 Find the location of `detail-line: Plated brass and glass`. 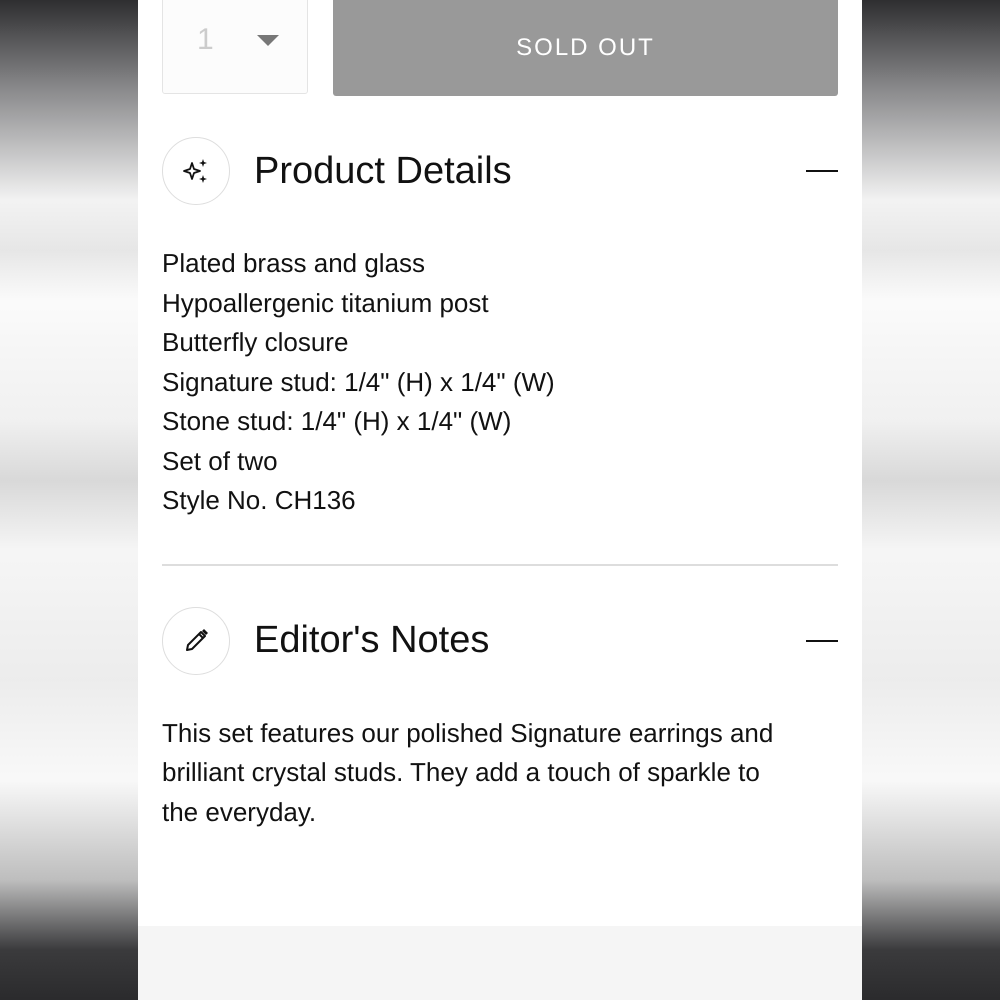

detail-line: Plated brass and glass is located at coordinates (294, 263).